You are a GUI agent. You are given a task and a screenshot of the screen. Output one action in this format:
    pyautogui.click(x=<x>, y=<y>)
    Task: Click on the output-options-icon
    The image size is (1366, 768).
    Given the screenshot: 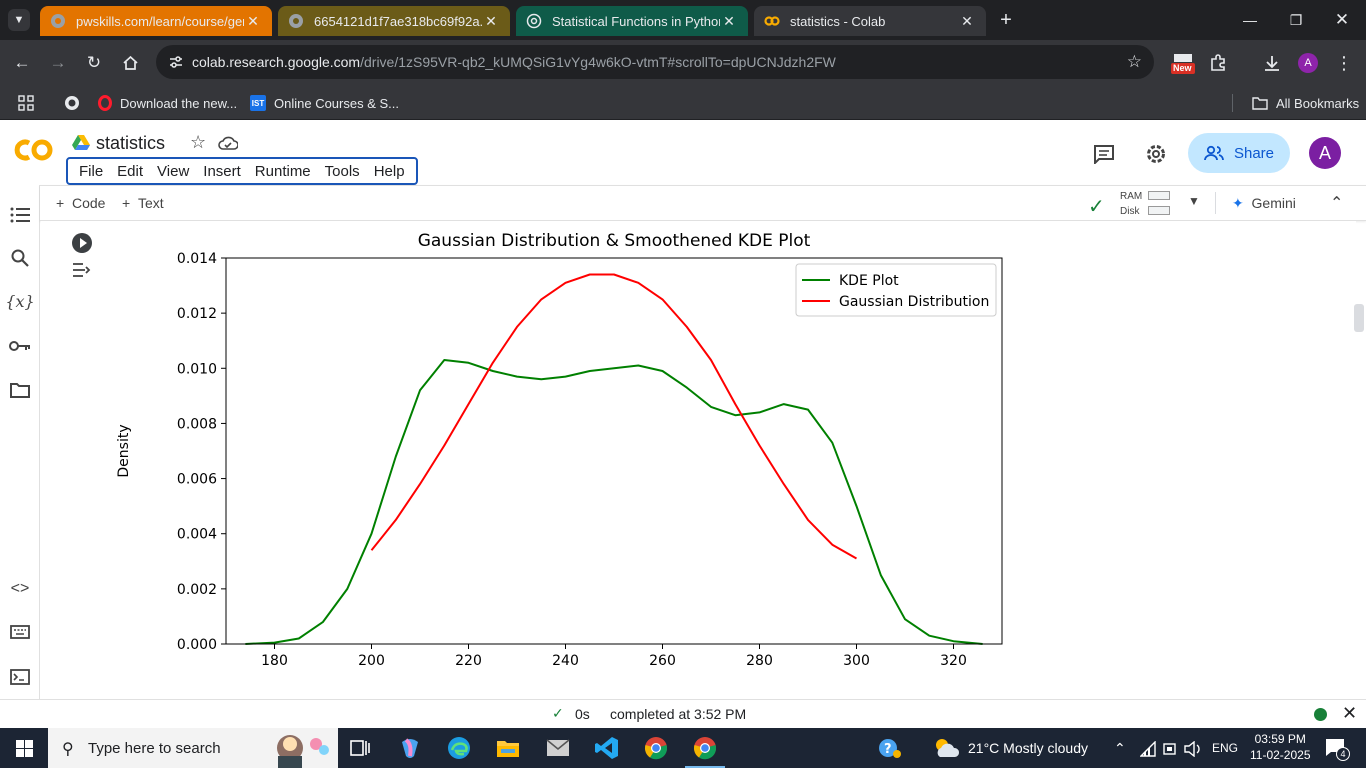 What is the action you would take?
    pyautogui.click(x=82, y=270)
    